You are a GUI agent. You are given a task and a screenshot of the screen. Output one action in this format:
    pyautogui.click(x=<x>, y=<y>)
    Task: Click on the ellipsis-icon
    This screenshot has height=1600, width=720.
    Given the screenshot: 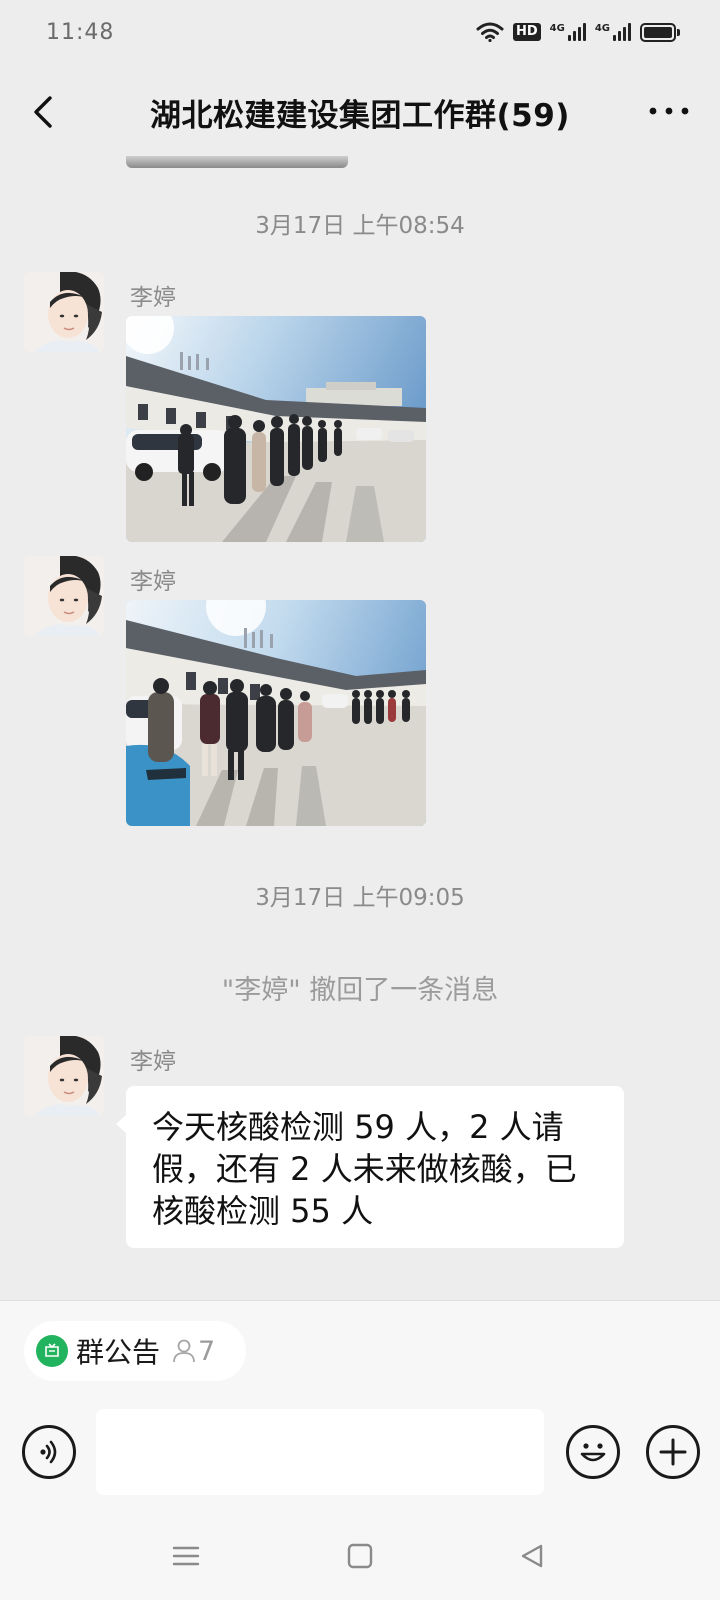 What is the action you would take?
    pyautogui.click(x=669, y=111)
    